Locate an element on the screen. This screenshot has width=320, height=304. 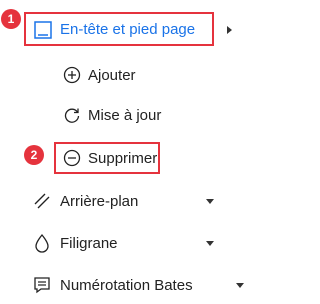
menu-item-add: Ajouter is located at coordinates (128, 75).